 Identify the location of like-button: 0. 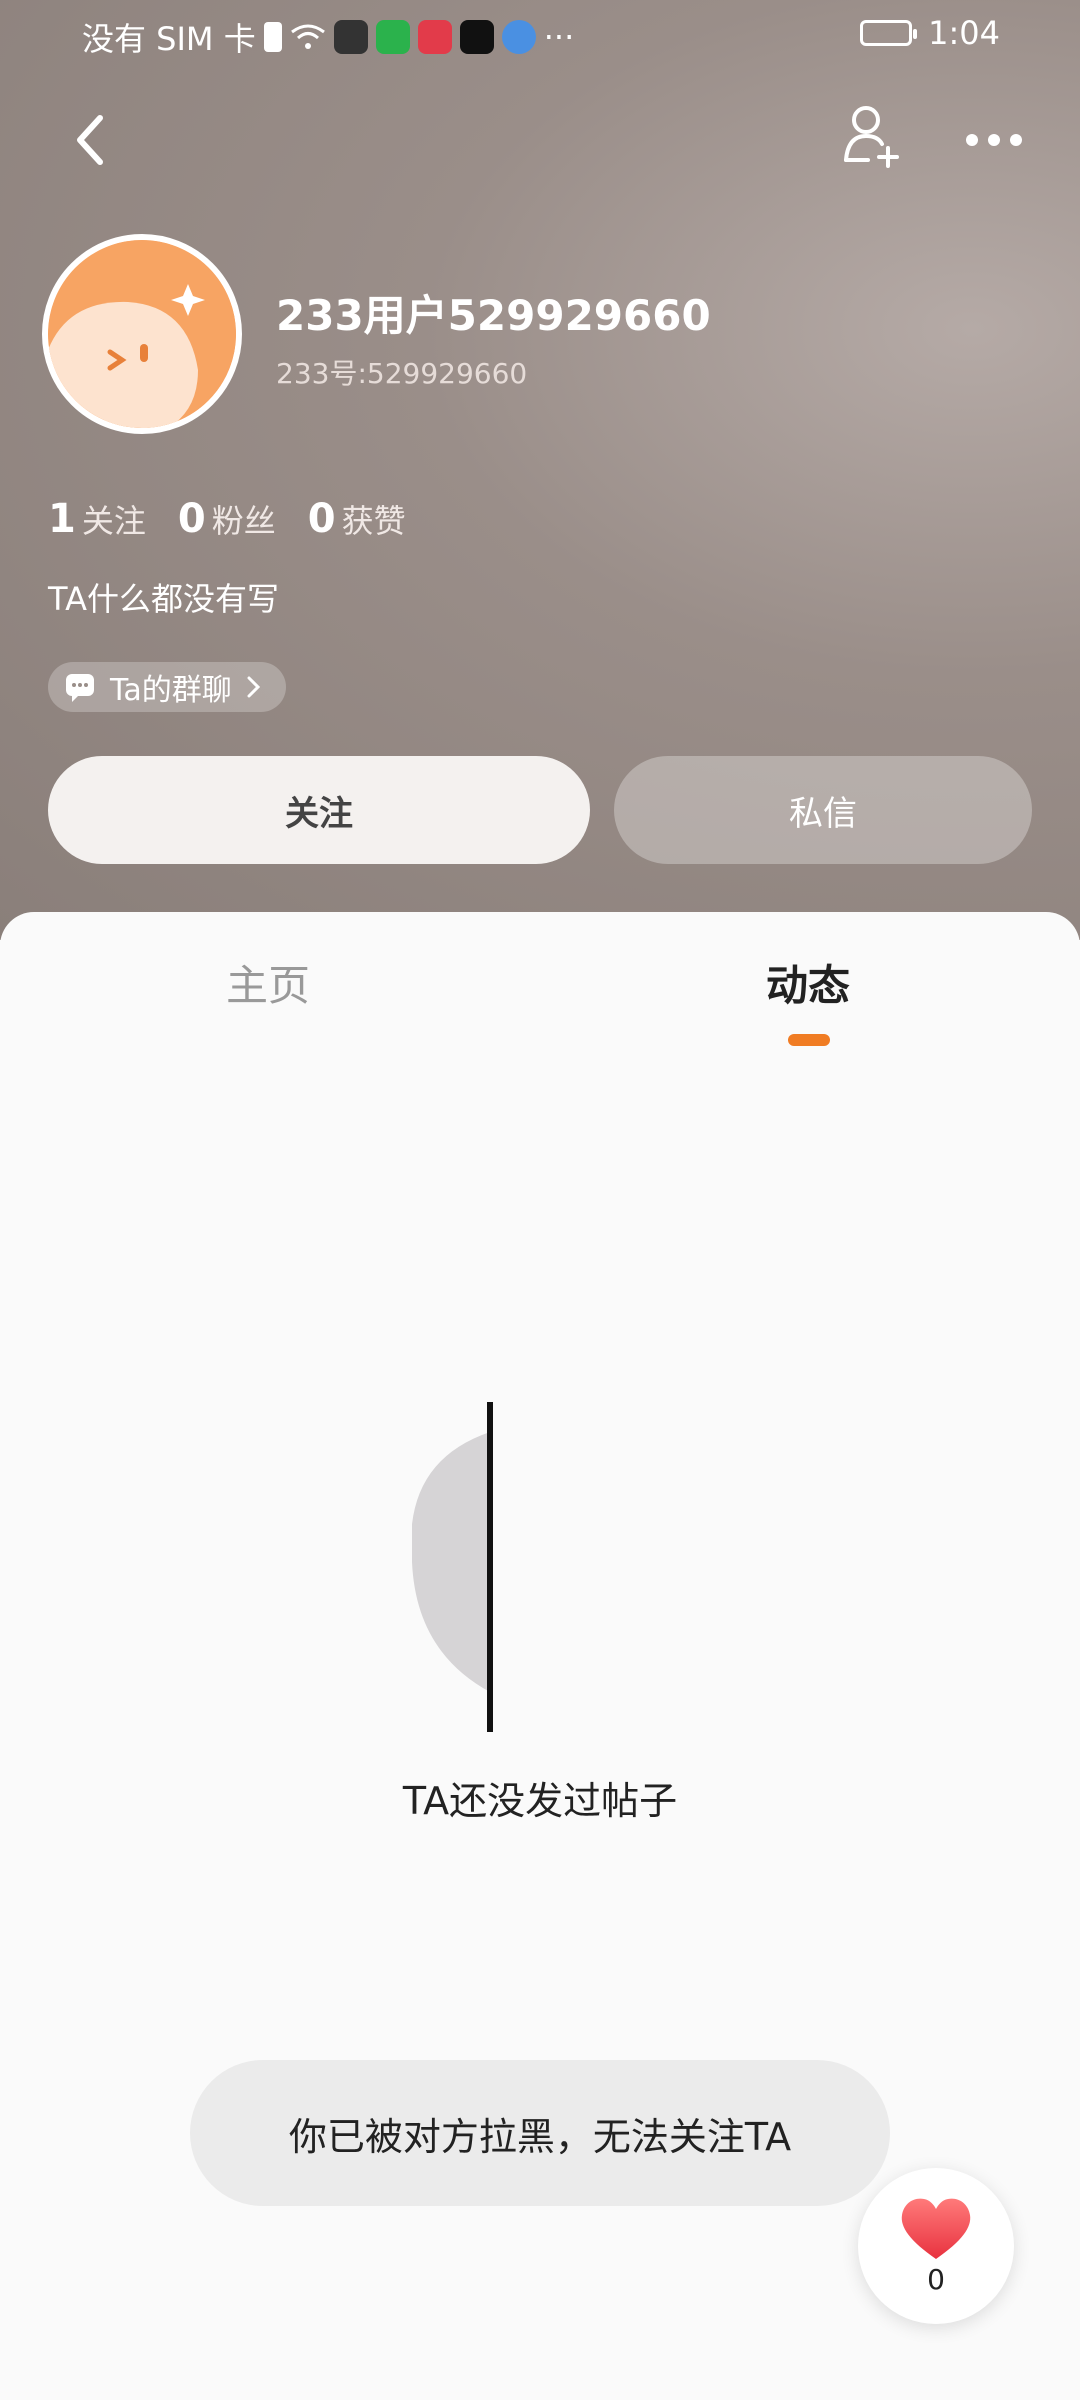
(936, 2246).